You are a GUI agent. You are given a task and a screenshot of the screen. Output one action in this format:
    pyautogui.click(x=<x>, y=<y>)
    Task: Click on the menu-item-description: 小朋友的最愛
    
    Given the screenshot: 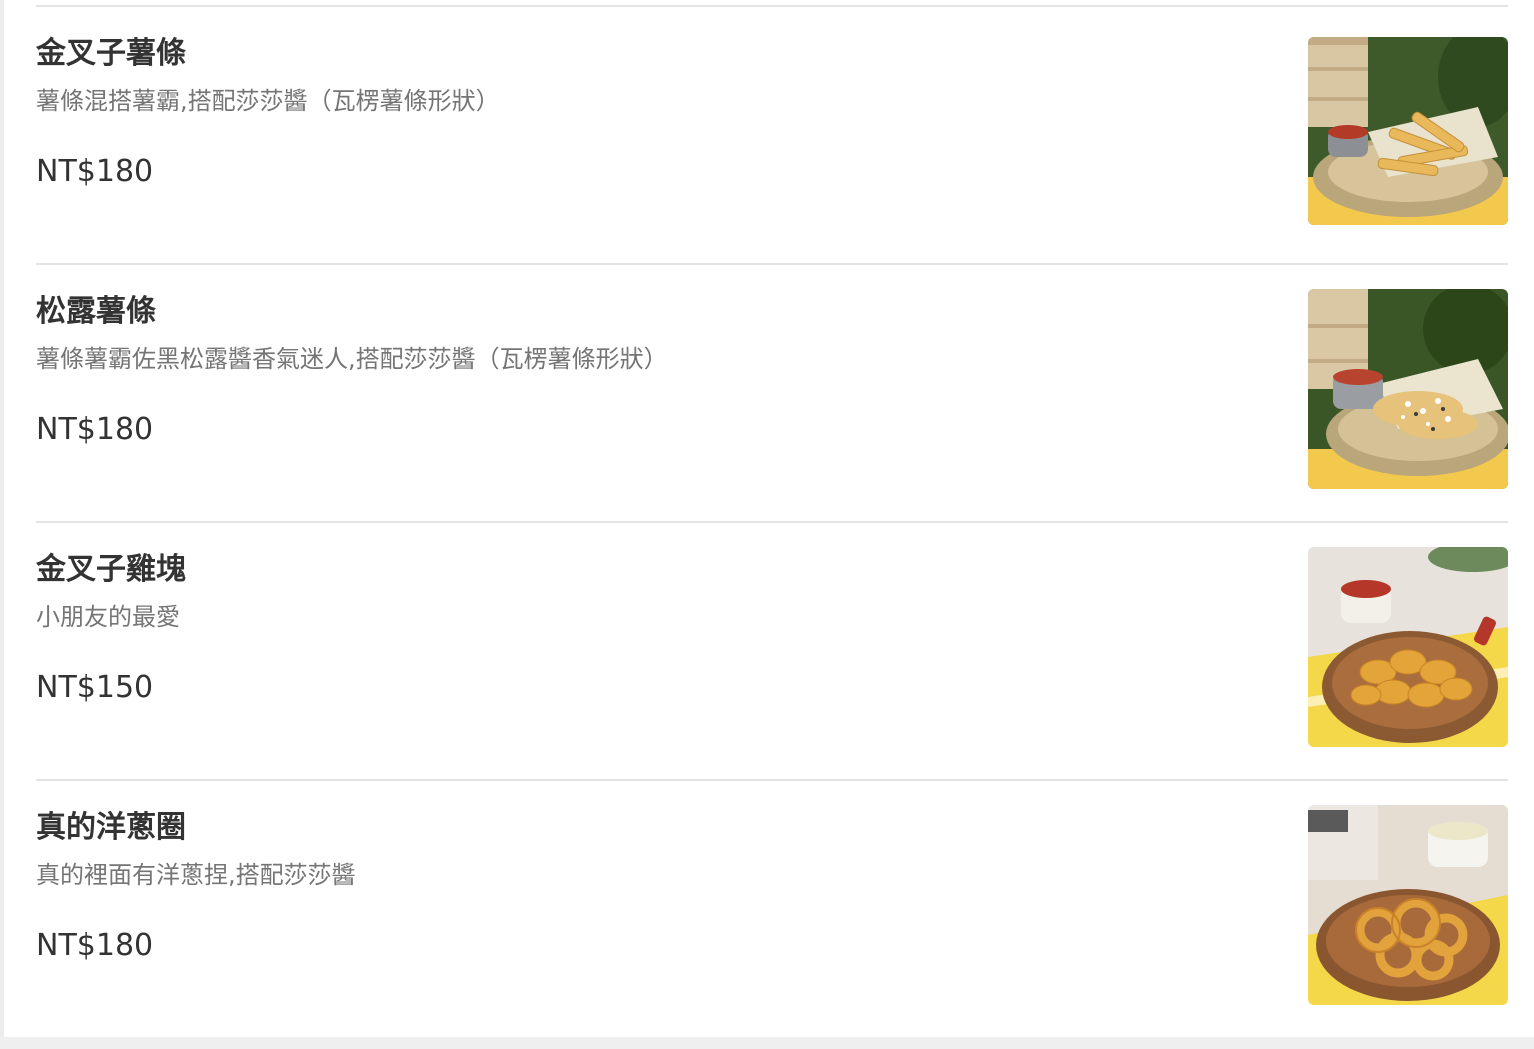 What is the action you would take?
    pyautogui.click(x=108, y=617)
    